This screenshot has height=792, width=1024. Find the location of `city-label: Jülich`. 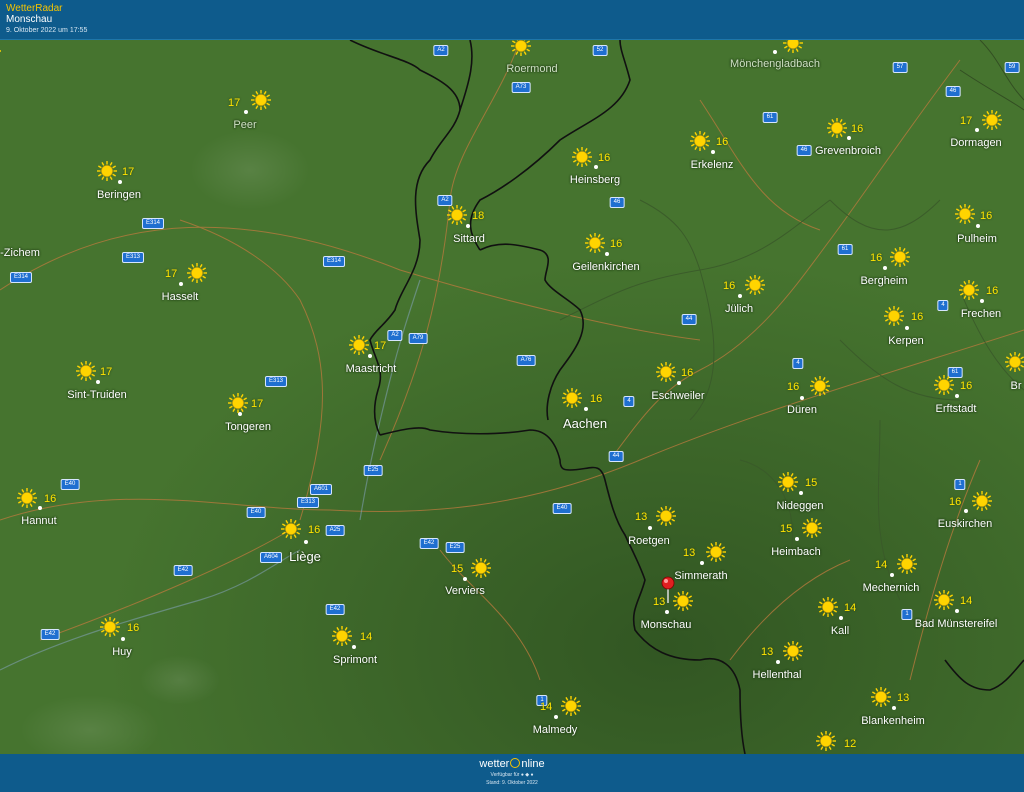

city-label: Jülich is located at coordinates (739, 309).